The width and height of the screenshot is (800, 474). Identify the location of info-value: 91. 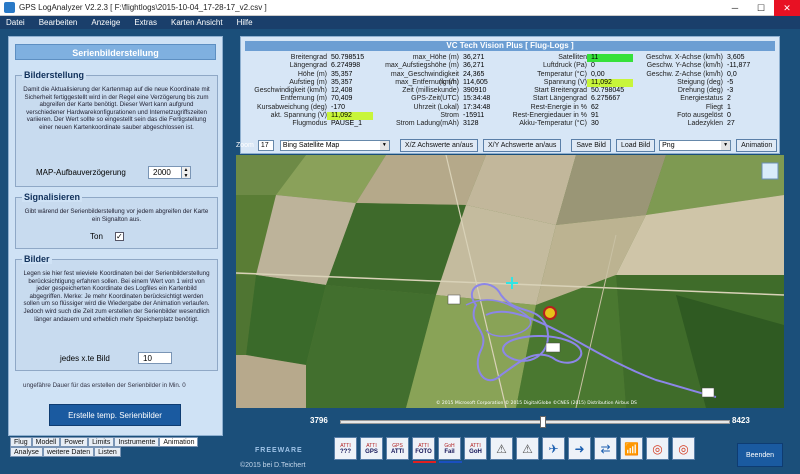
(595, 116).